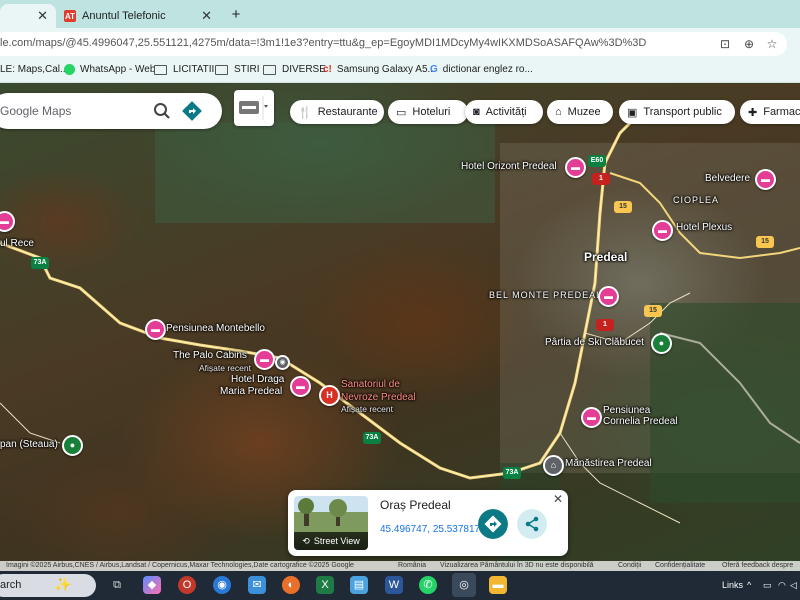  I want to click on place-label-hotel-orizont: Hotel Orizont Predeal, so click(509, 166).